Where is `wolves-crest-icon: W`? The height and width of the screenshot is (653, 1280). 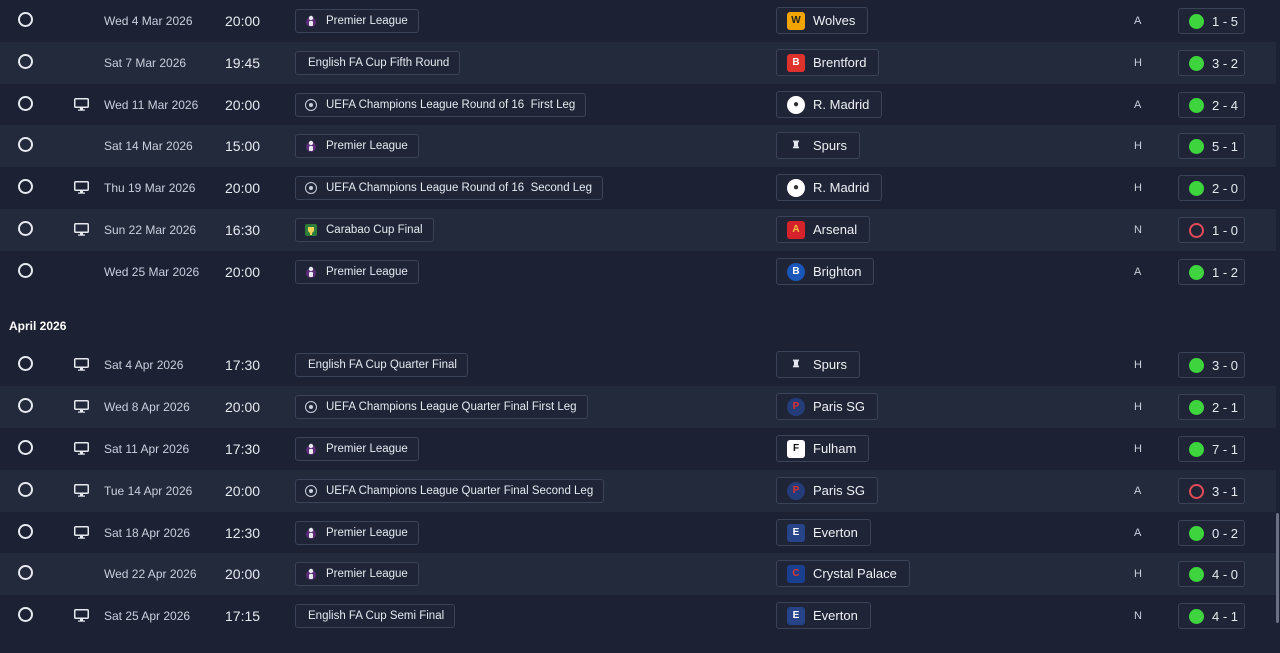 wolves-crest-icon: W is located at coordinates (796, 20).